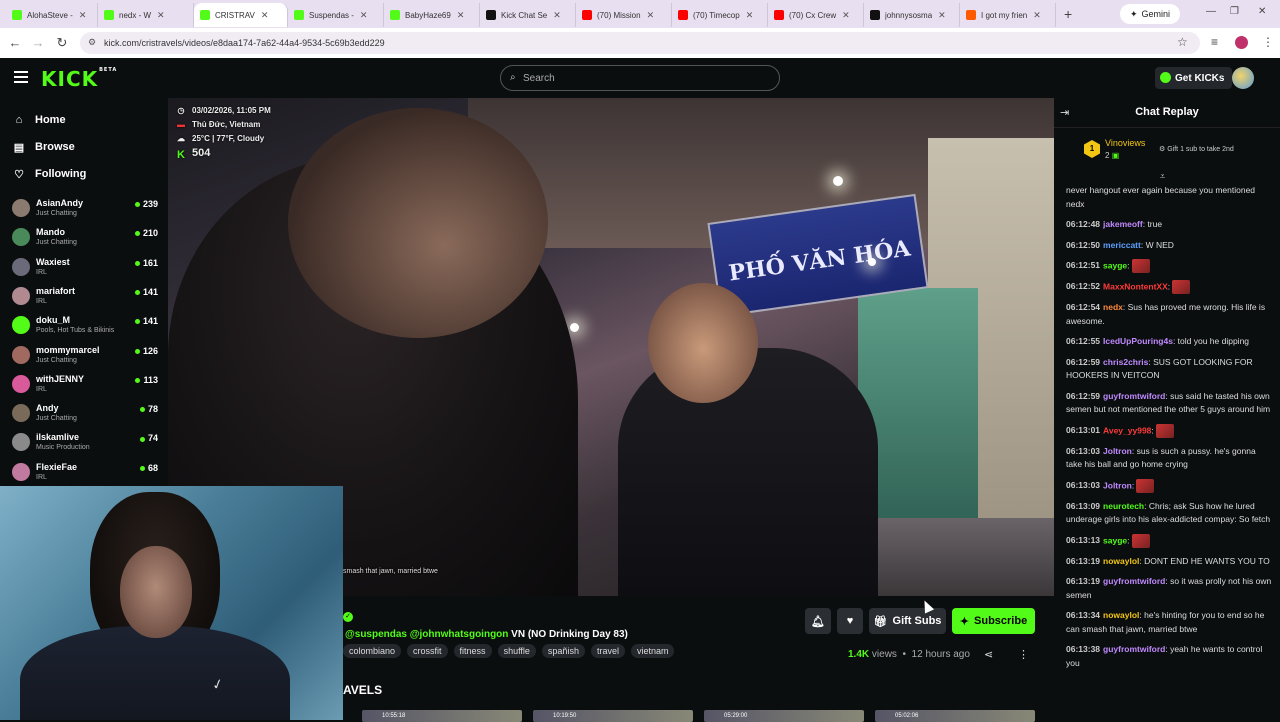 This screenshot has height=722, width=1280. What do you see at coordinates (135, 15) in the screenshot?
I see `tab-label: nedx - W` at bounding box center [135, 15].